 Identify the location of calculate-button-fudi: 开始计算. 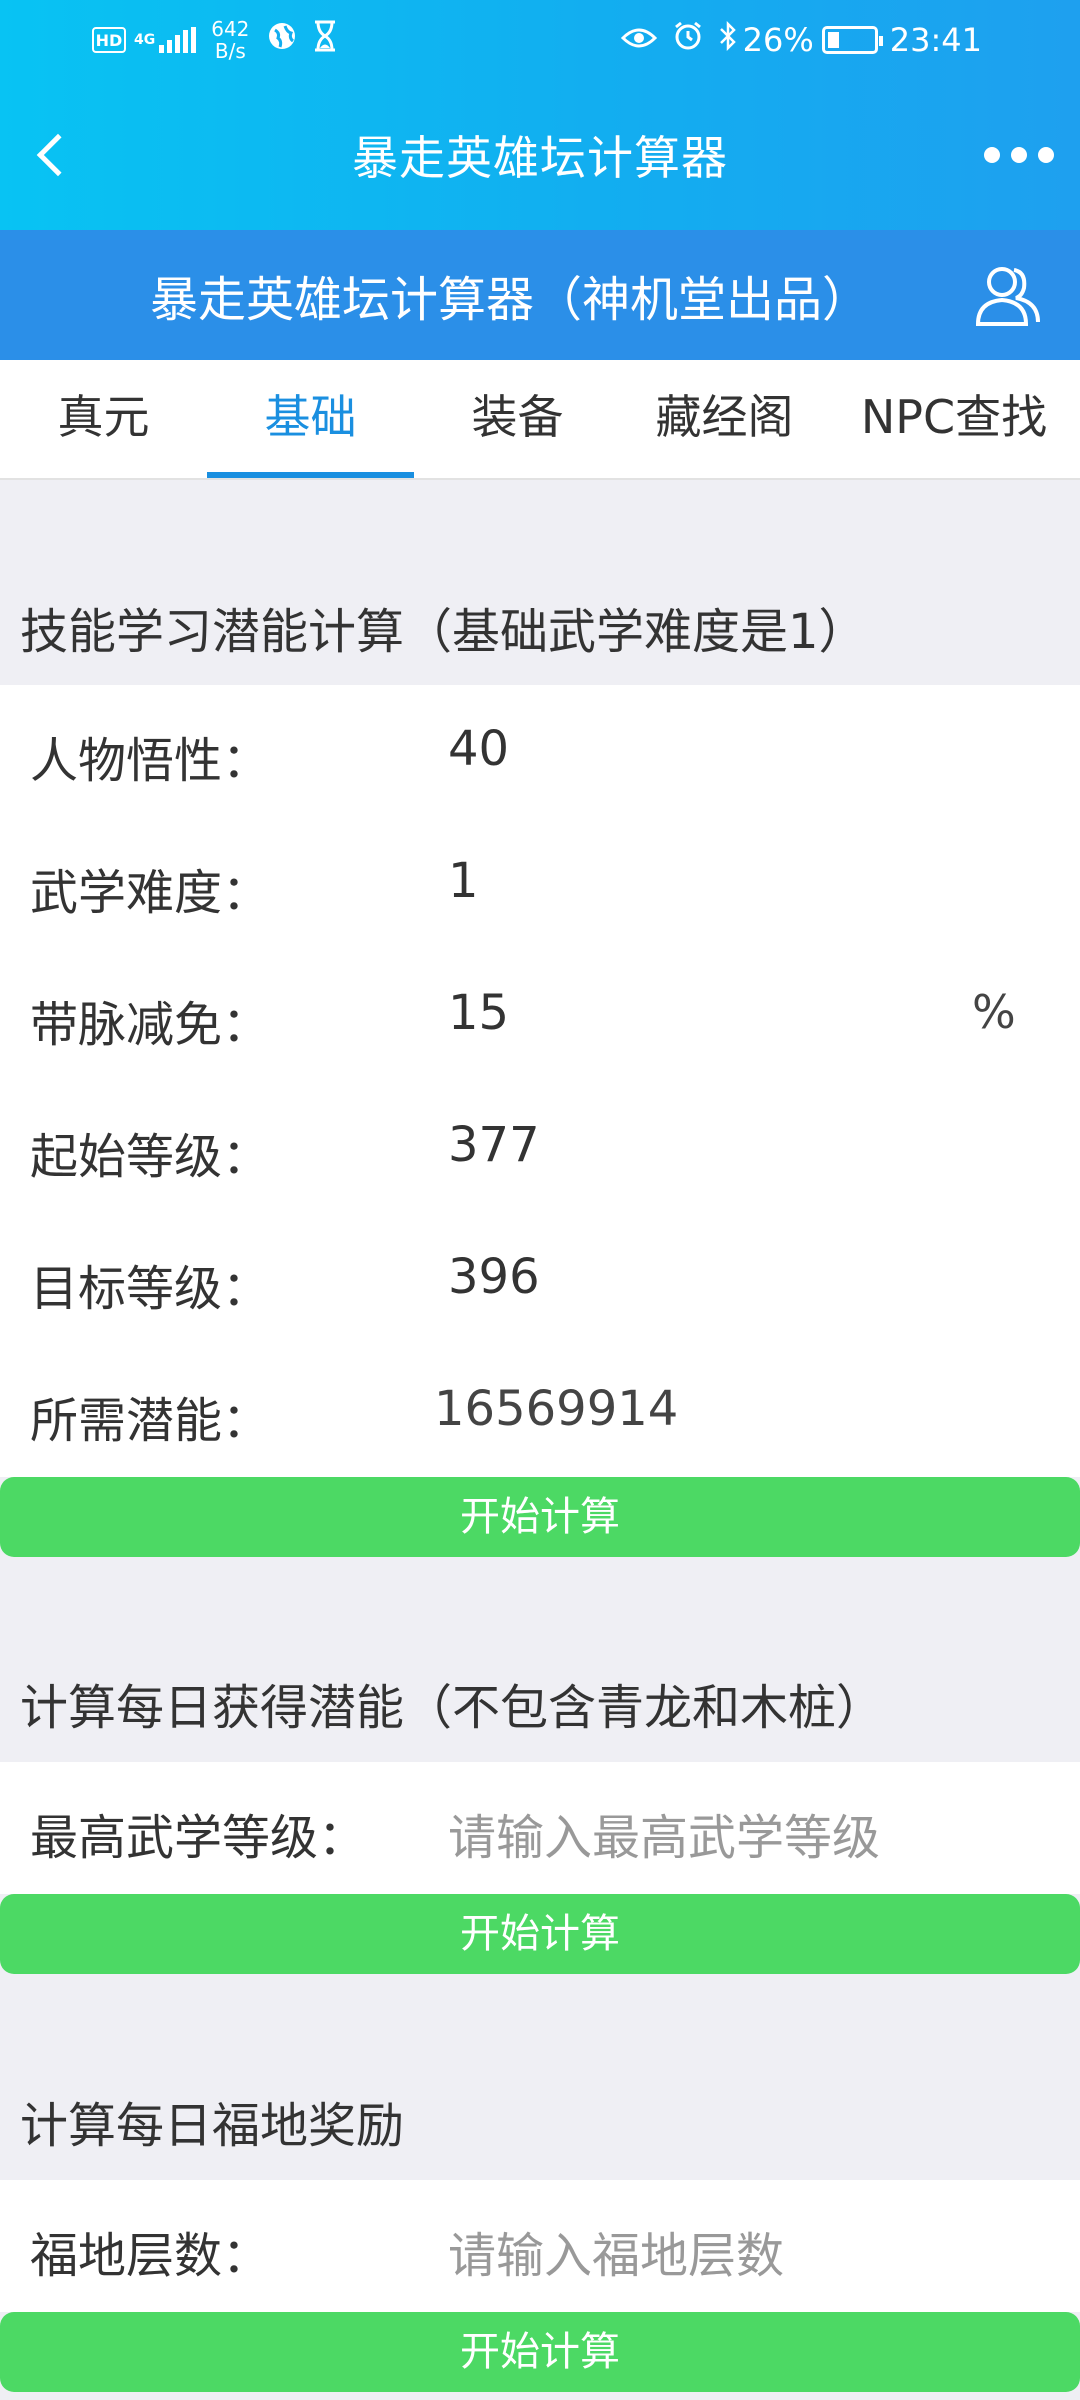
(540, 2352).